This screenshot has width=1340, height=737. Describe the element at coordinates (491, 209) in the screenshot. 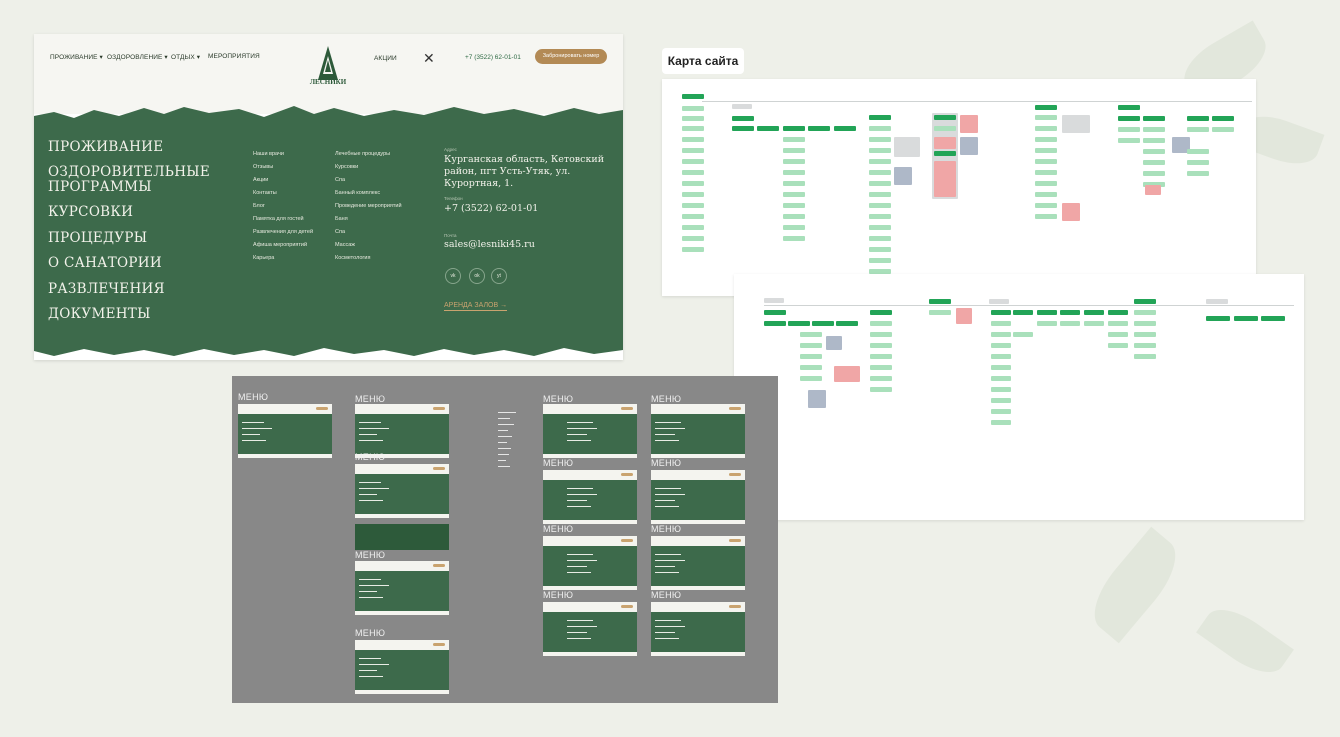

I see `phone-value: +7 (3522) 62-01-01` at that location.